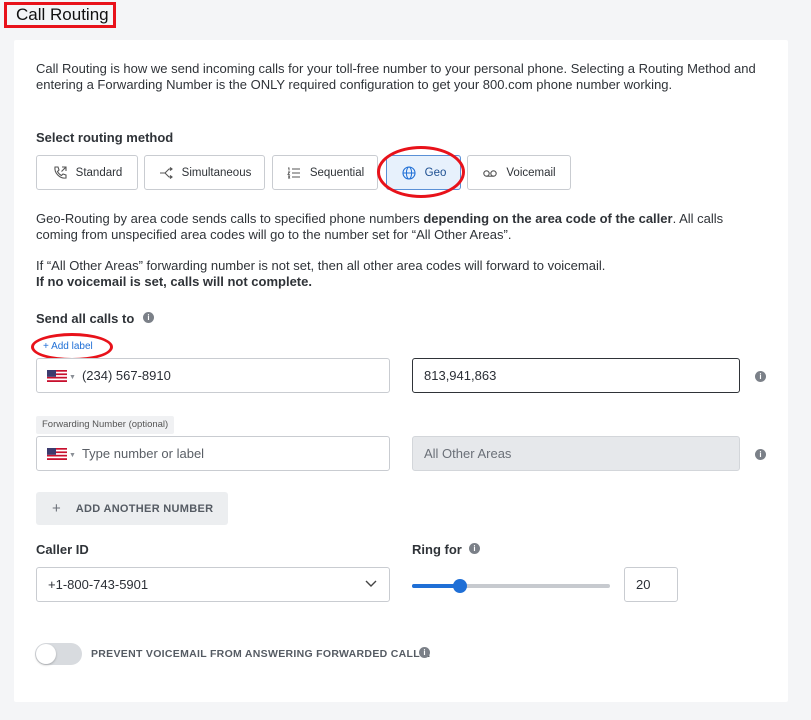  Describe the element at coordinates (213, 453) in the screenshot. I see `forwarding-number-input-2: ▼ Type number or label` at that location.